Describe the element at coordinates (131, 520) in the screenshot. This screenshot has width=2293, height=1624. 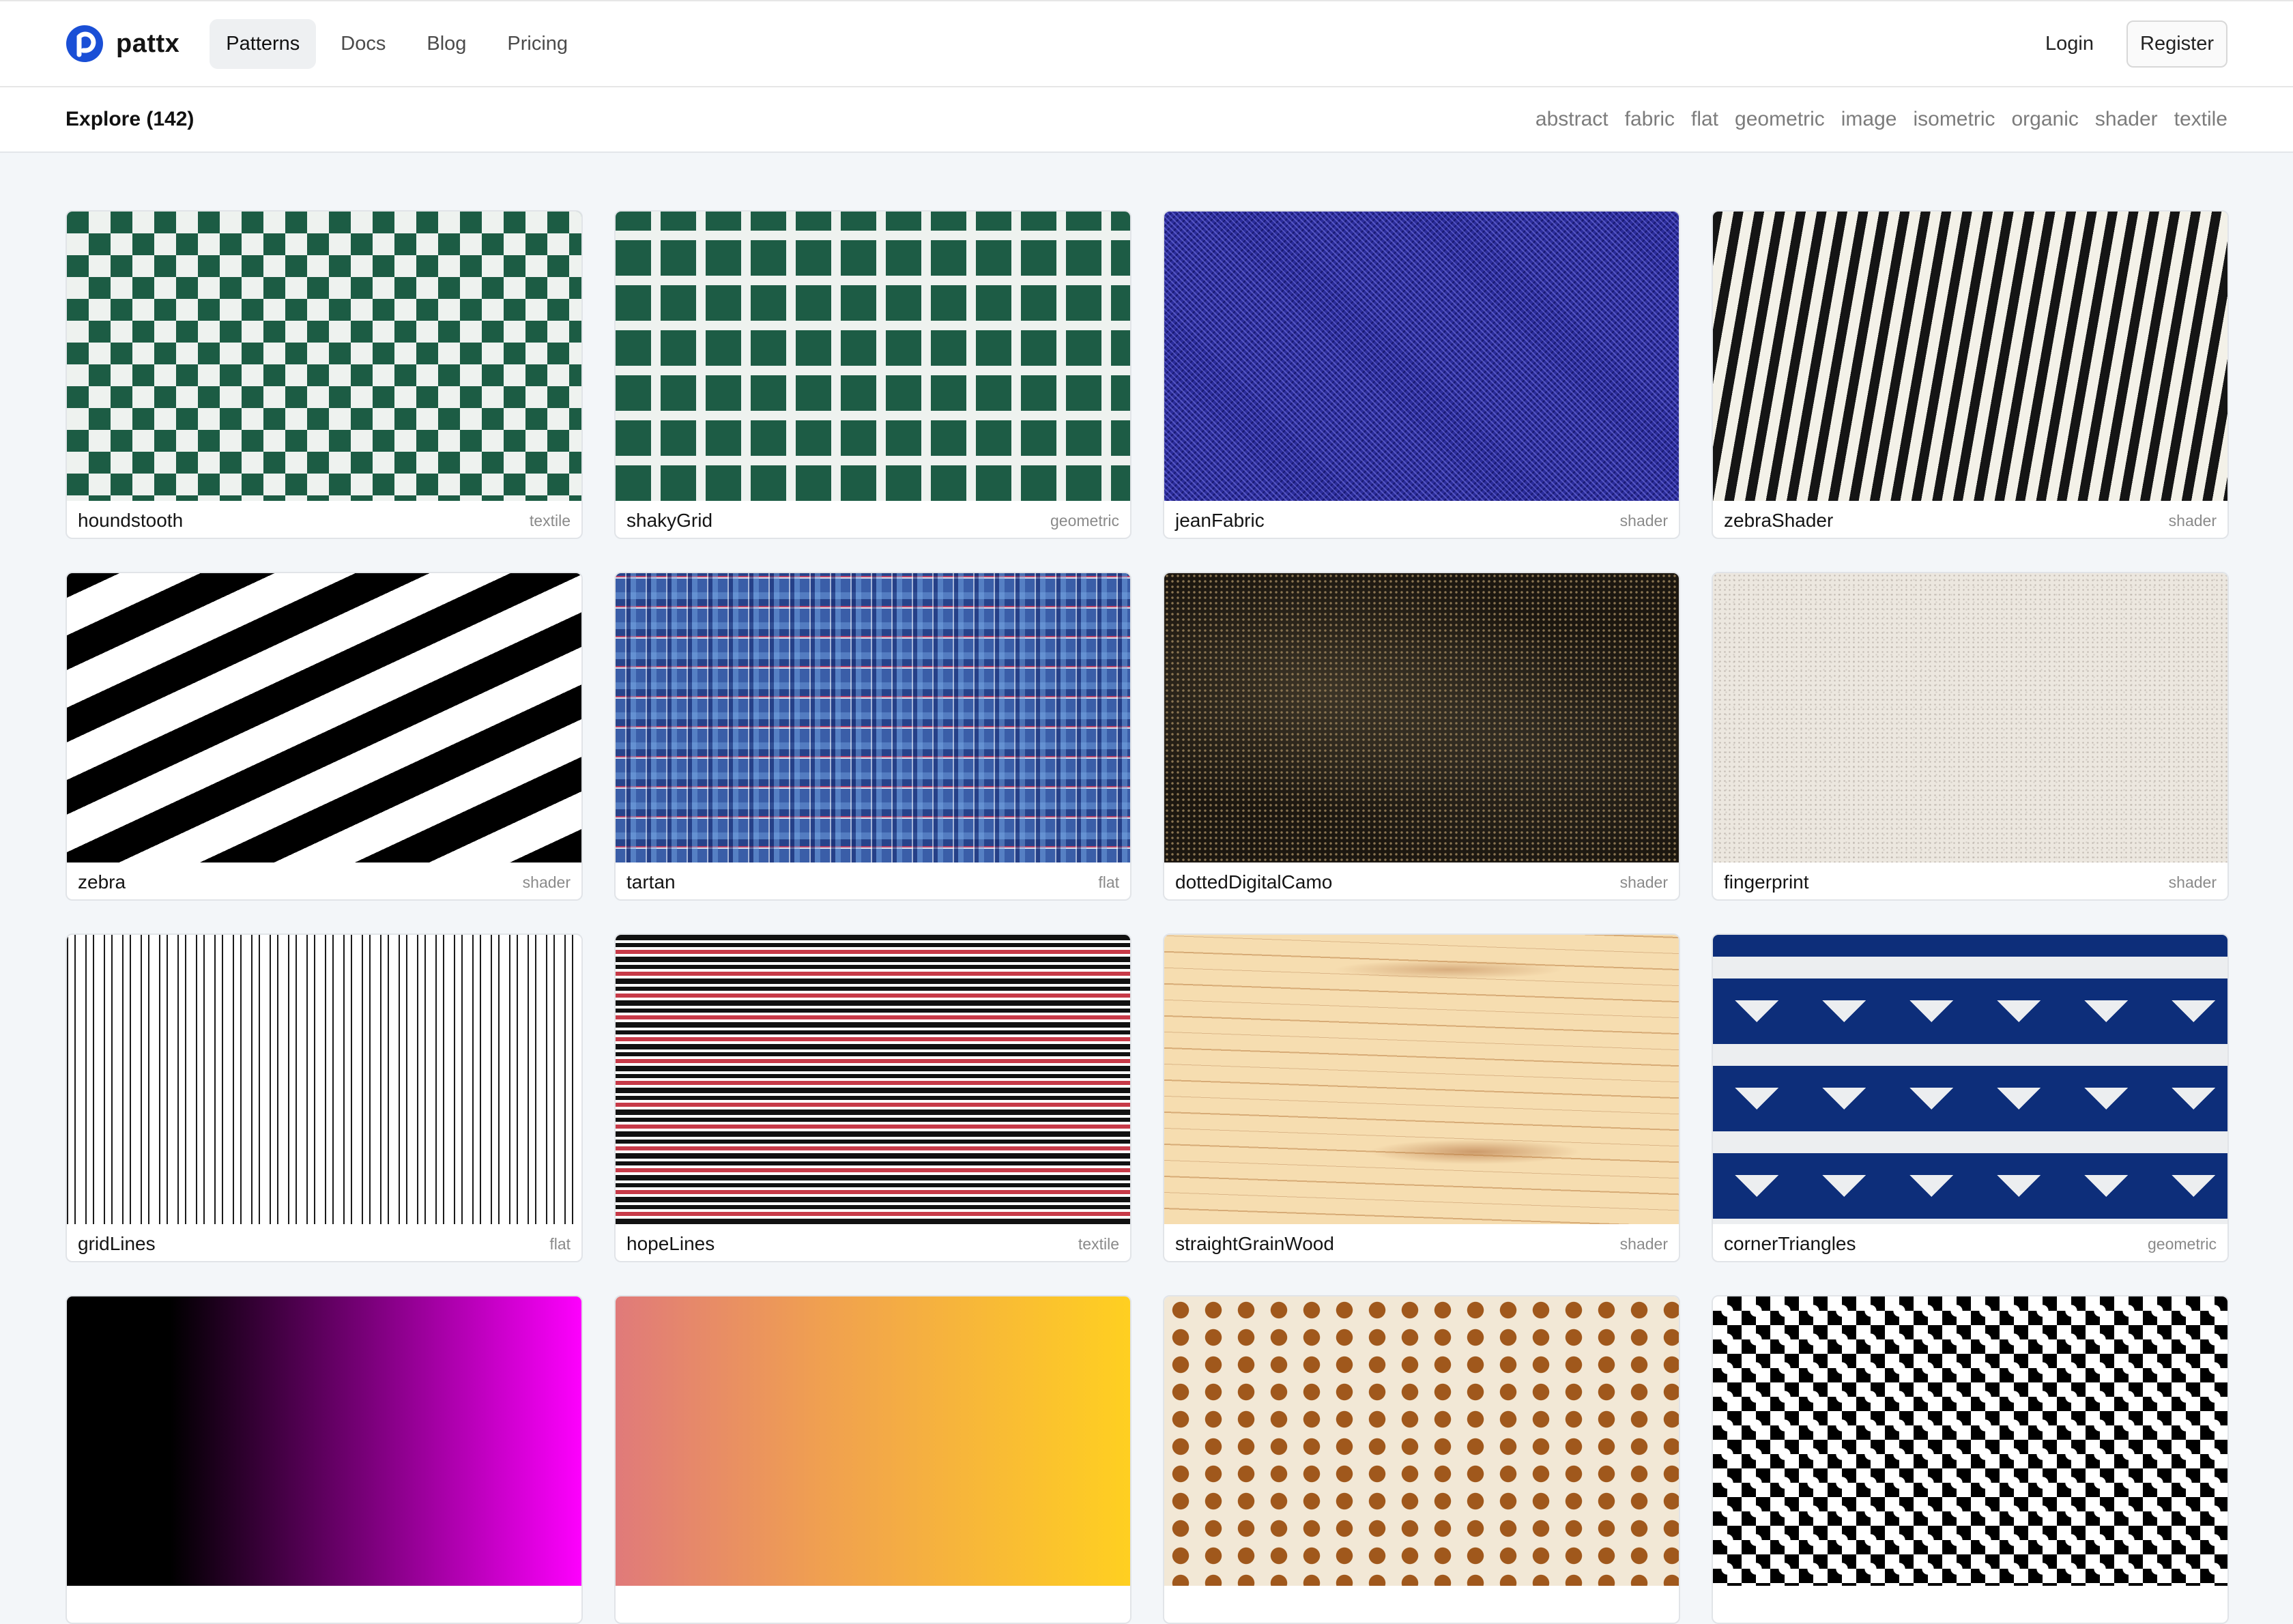
I see `pattern-name: houndstooth` at that location.